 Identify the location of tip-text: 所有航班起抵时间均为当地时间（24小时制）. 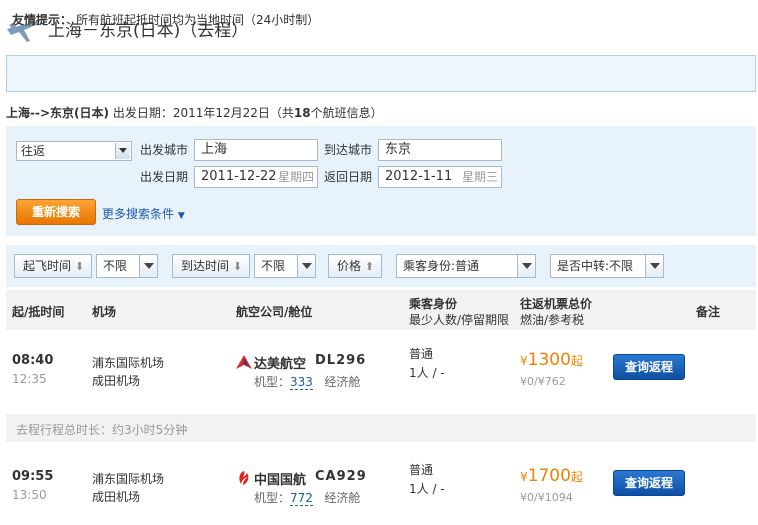
(198, 20).